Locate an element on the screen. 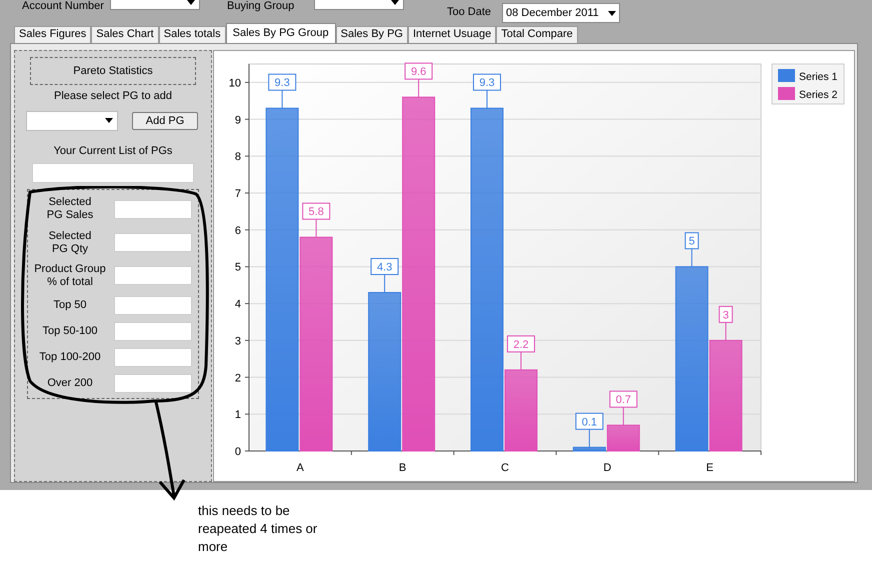 Image resolution: width=872 pixels, height=562 pixels. y-axis-label: 9 is located at coordinates (237, 120).